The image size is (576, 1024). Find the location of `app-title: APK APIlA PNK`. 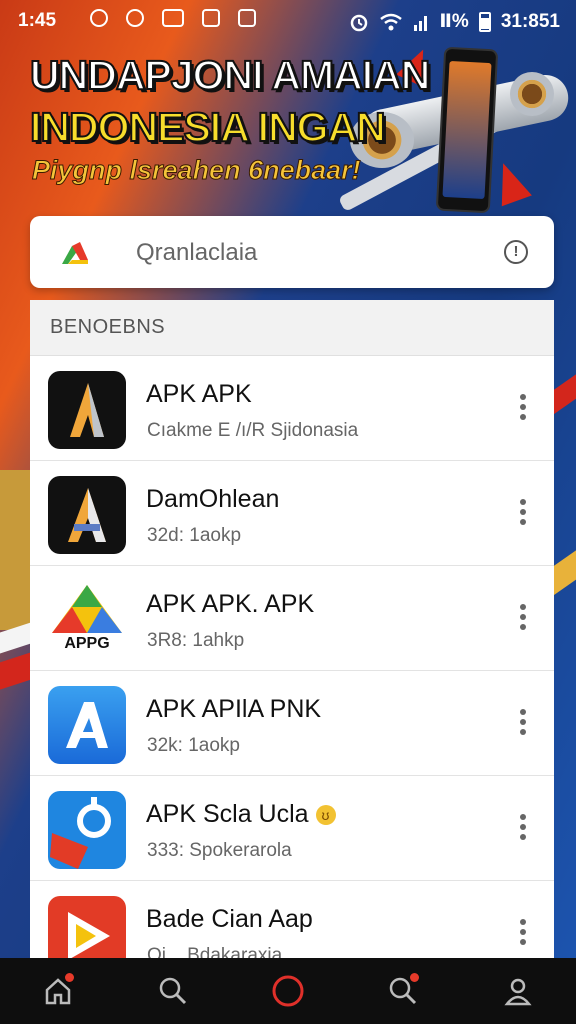

app-title: APK APIlA PNK is located at coordinates (234, 709).